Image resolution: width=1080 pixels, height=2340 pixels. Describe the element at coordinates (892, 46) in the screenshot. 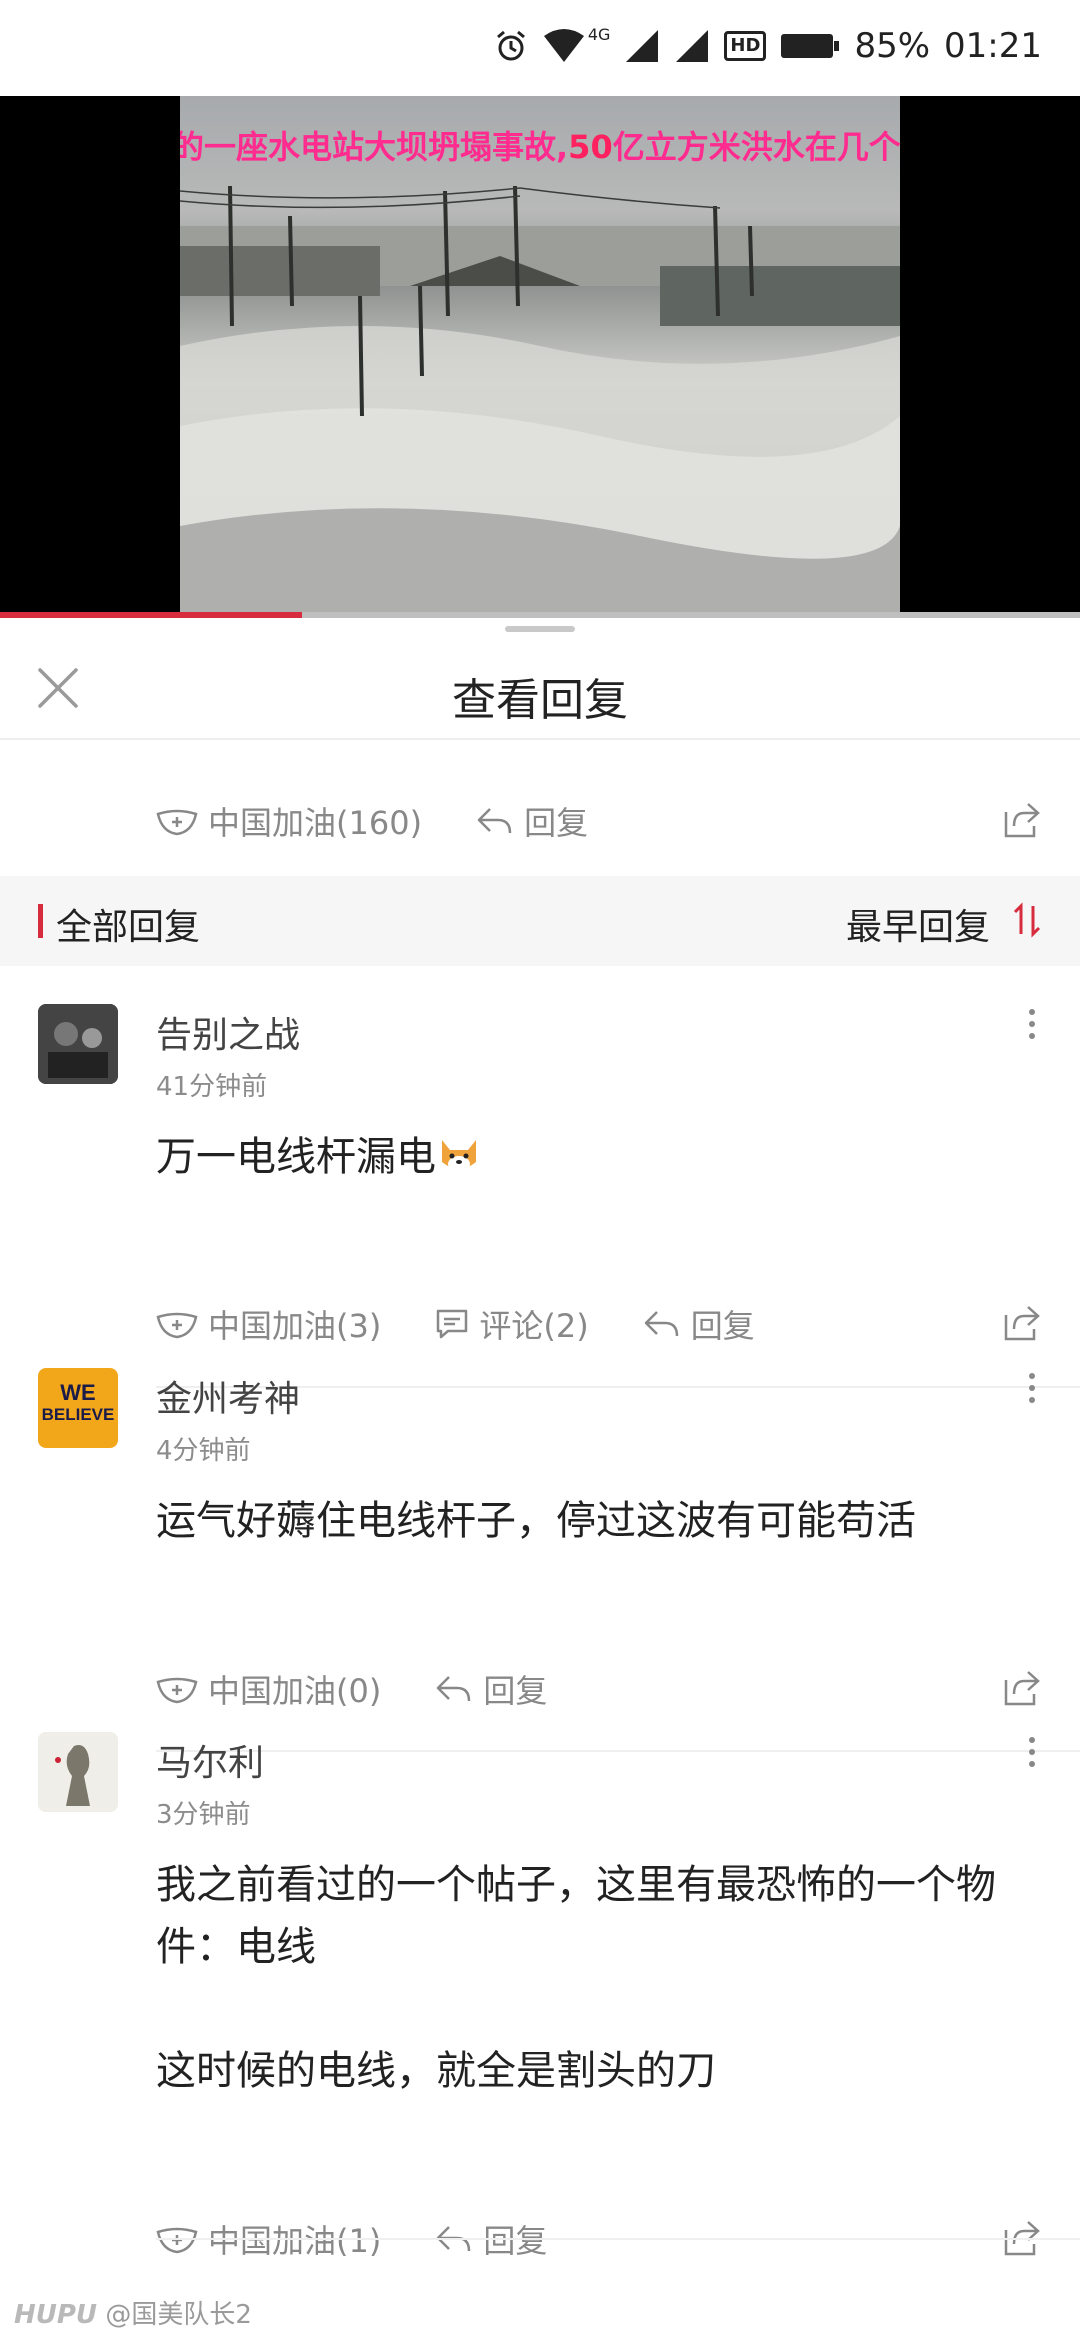

I see `battery-level: 85%` at that location.